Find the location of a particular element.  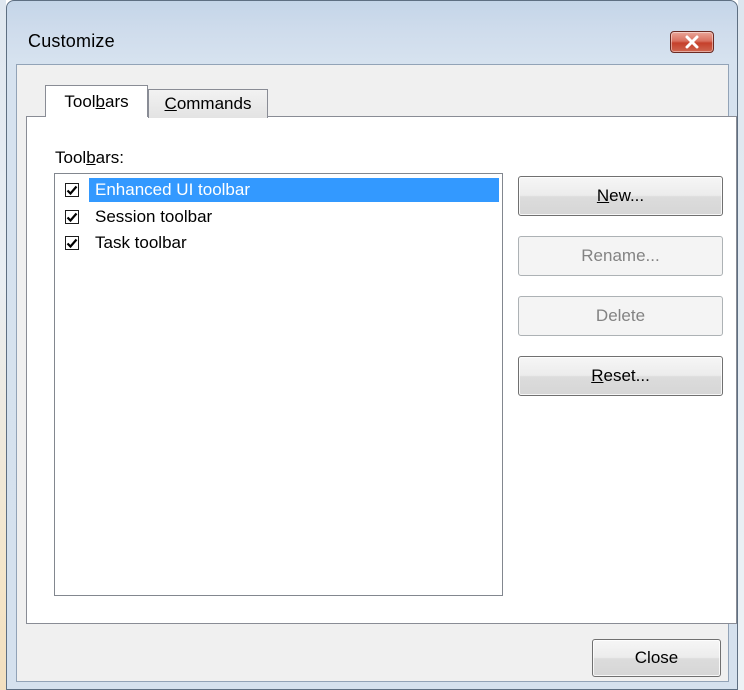

dialog-title: Customize is located at coordinates (71, 41).